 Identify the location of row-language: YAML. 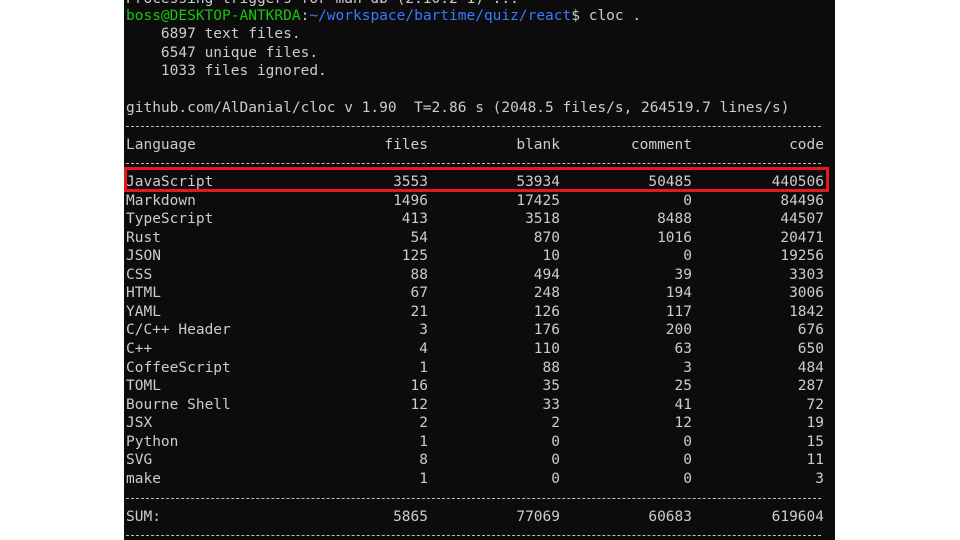
(143, 311).